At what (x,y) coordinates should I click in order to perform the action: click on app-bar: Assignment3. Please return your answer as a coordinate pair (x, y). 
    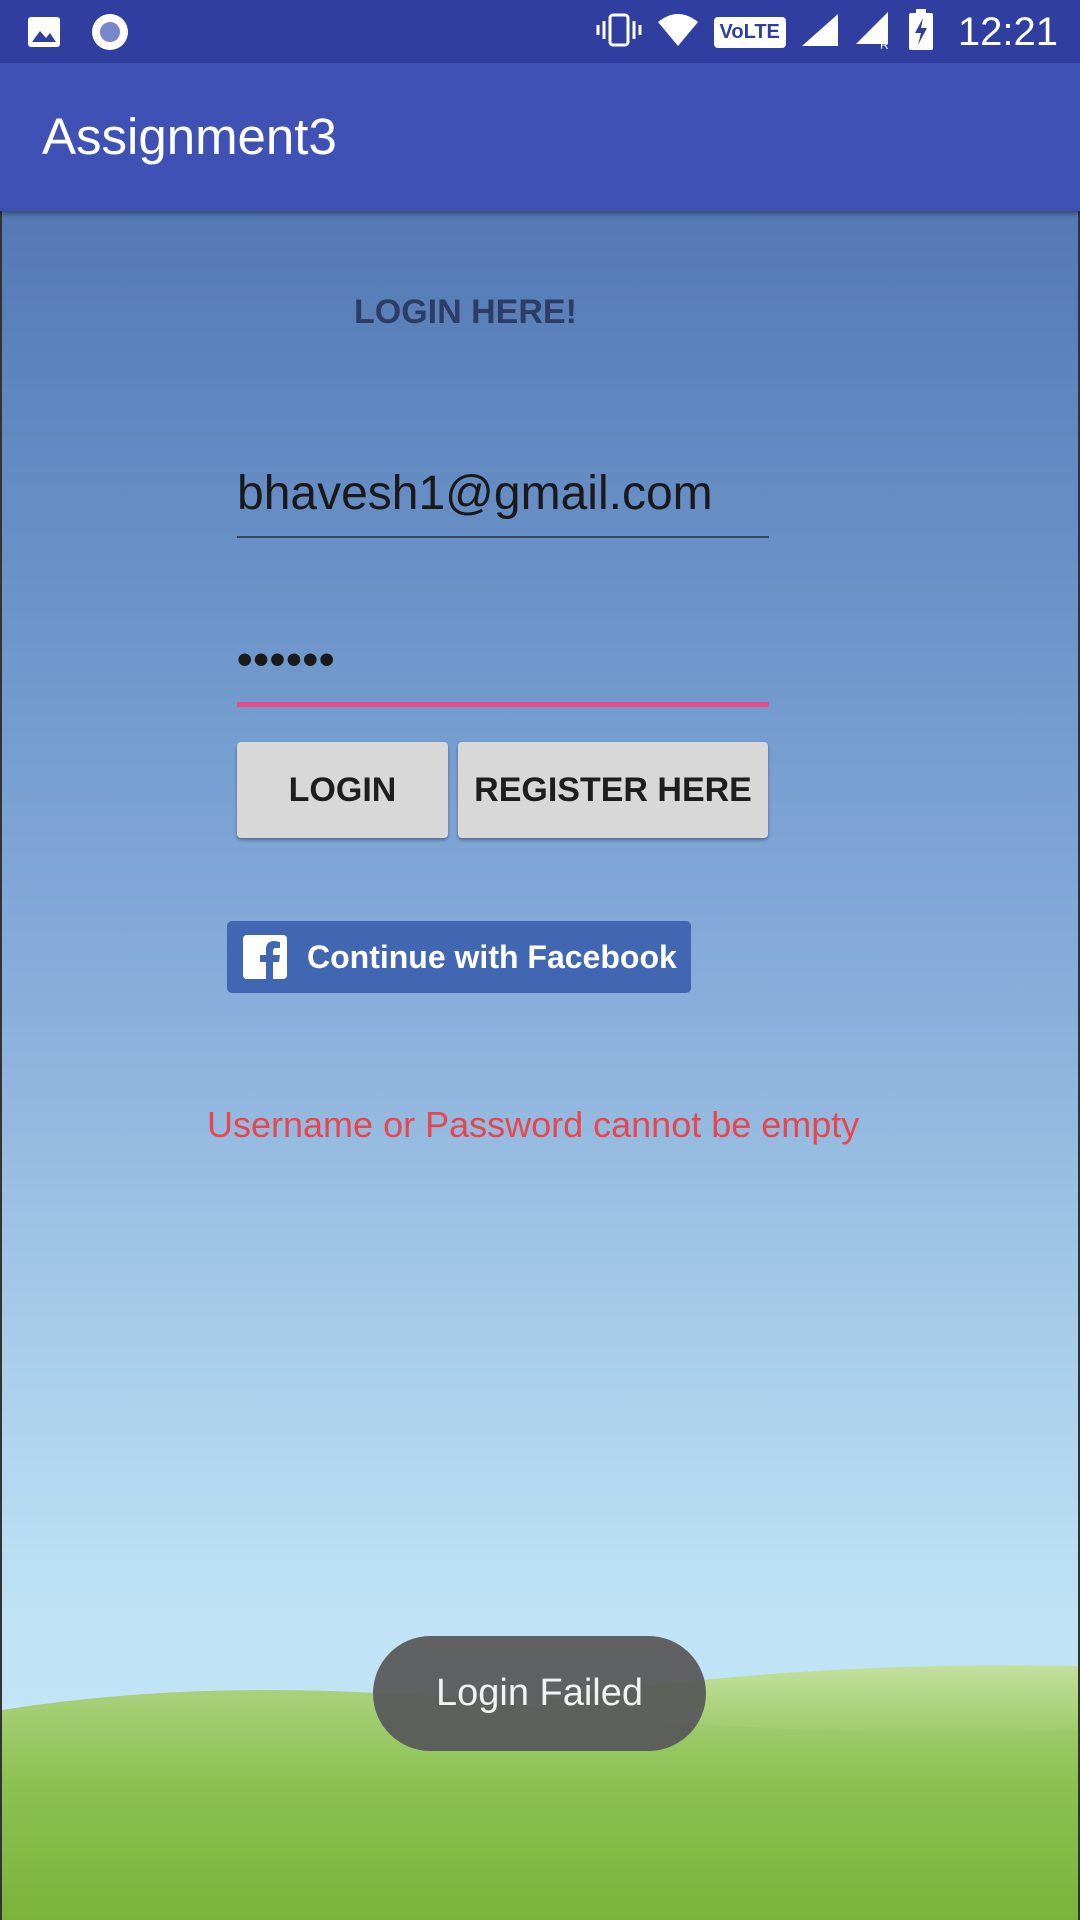
    Looking at the image, I should click on (540, 137).